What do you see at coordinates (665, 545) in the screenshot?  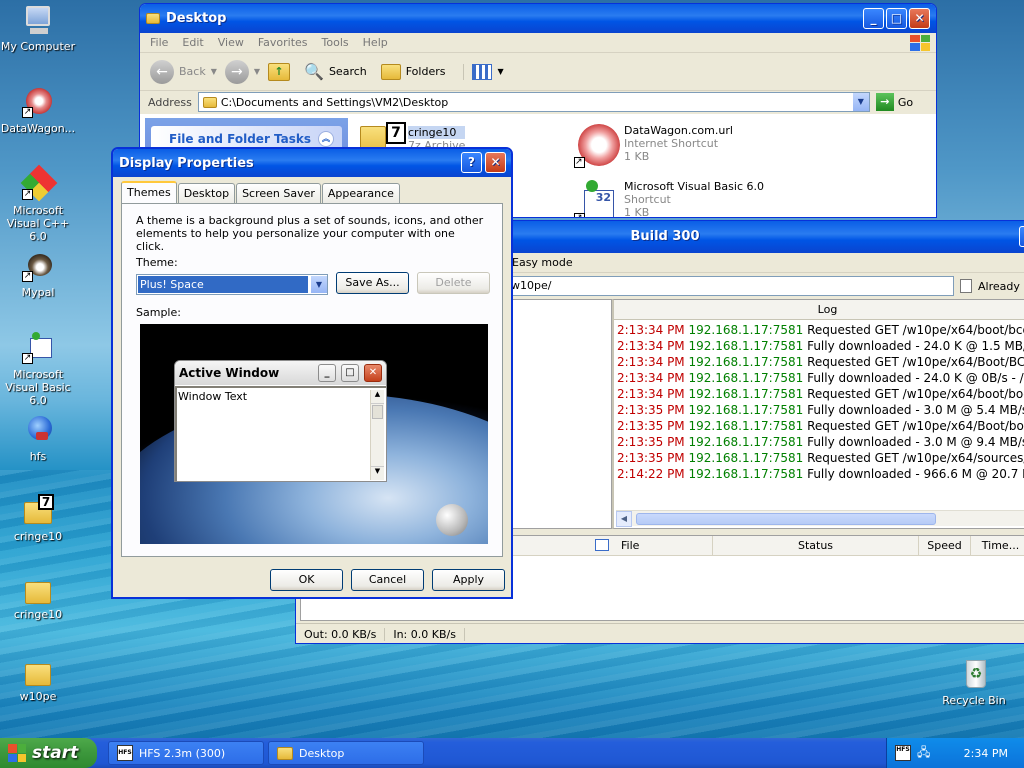 I see `col-file: File` at bounding box center [665, 545].